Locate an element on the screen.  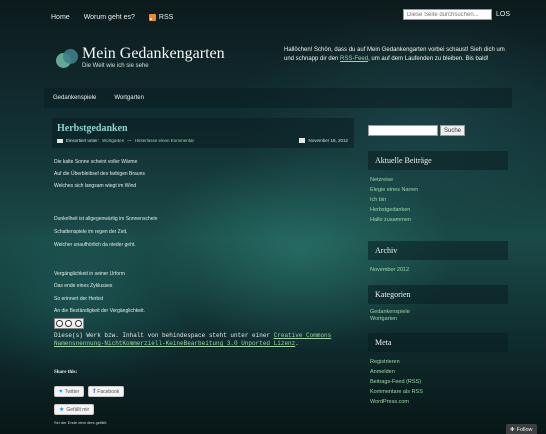
share-title: Share this: is located at coordinates (66, 372).